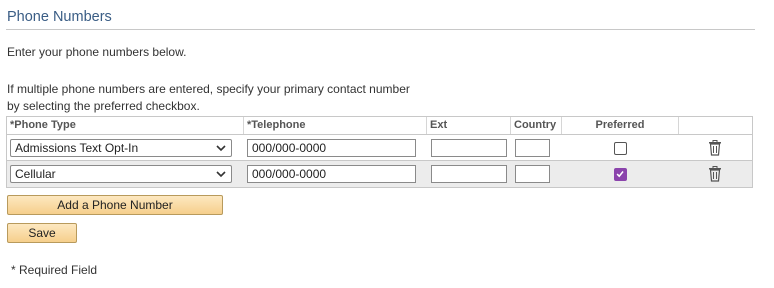 This screenshot has width=774, height=288. I want to click on header-ext: Ext, so click(469, 125).